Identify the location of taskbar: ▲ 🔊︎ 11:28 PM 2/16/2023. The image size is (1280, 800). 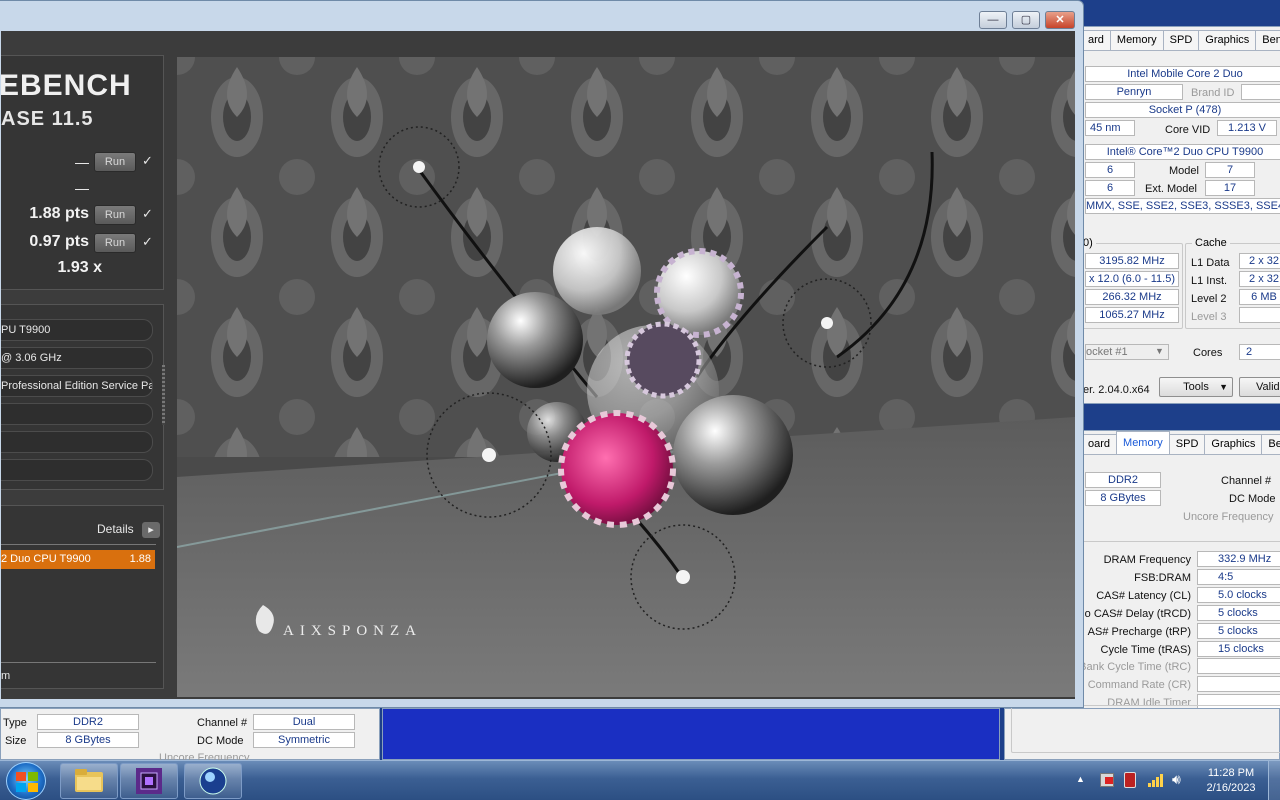
(640, 780).